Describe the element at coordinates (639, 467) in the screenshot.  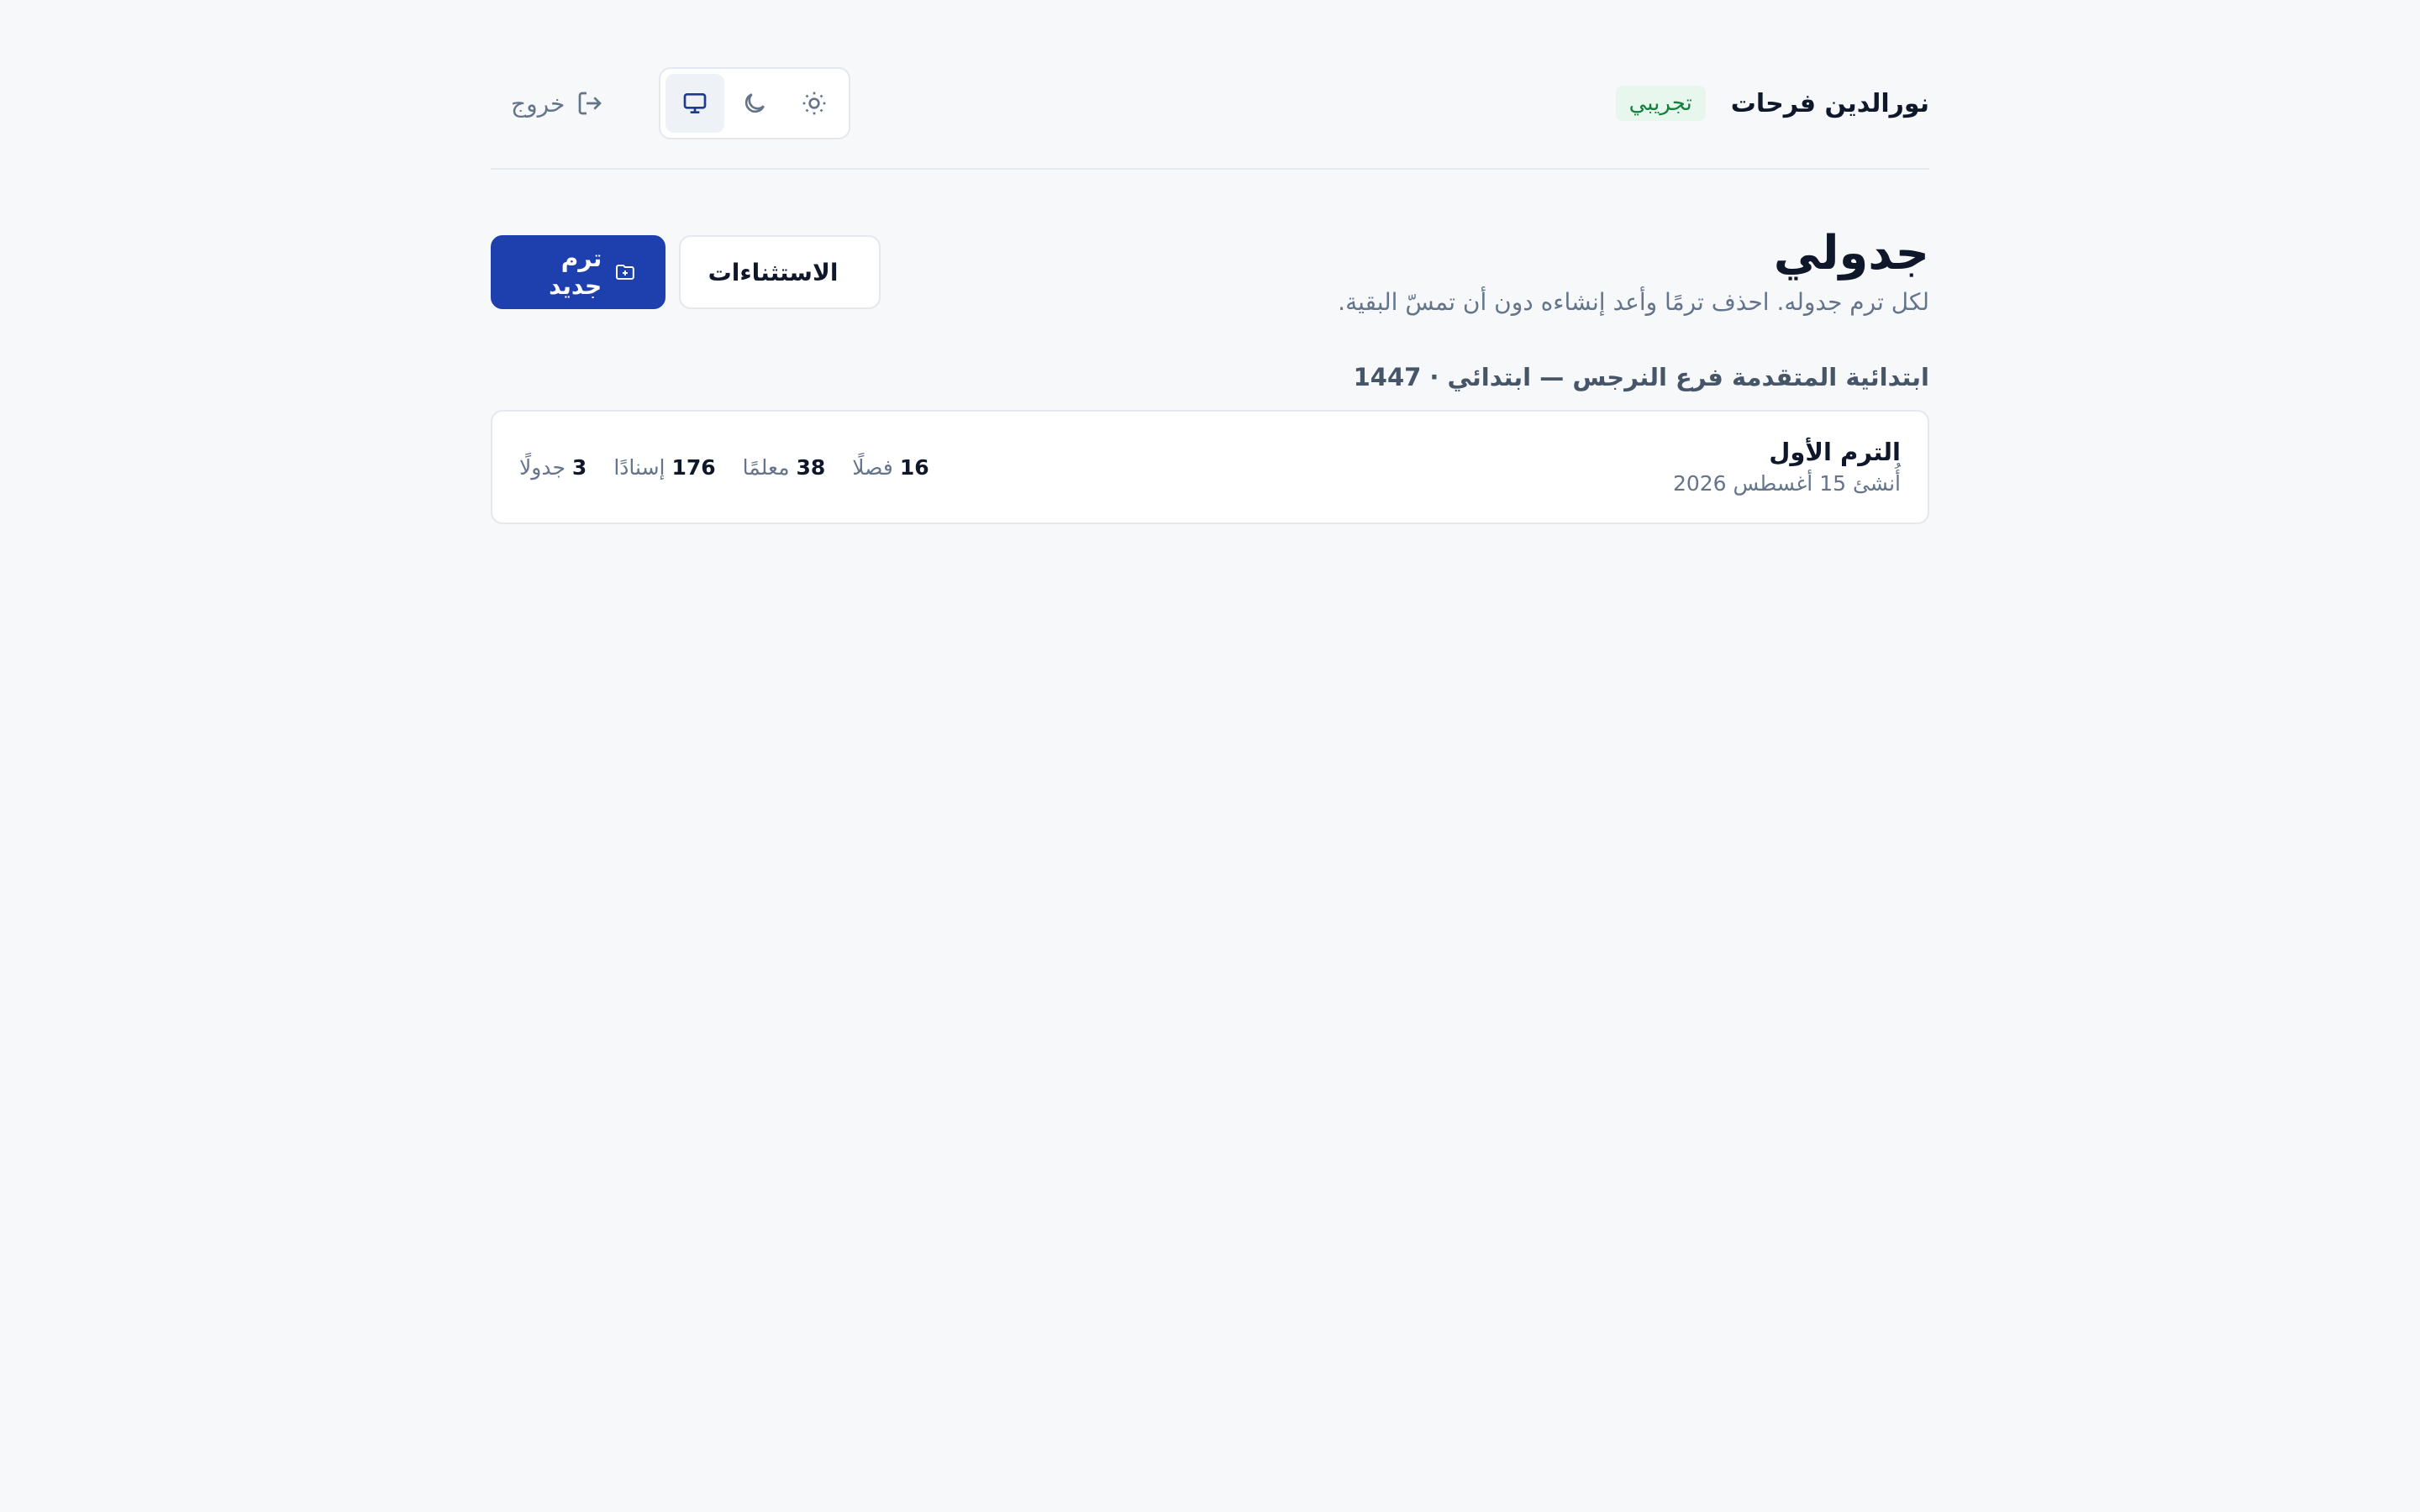
I see `stat-assignments-label: إسنادًا` at that location.